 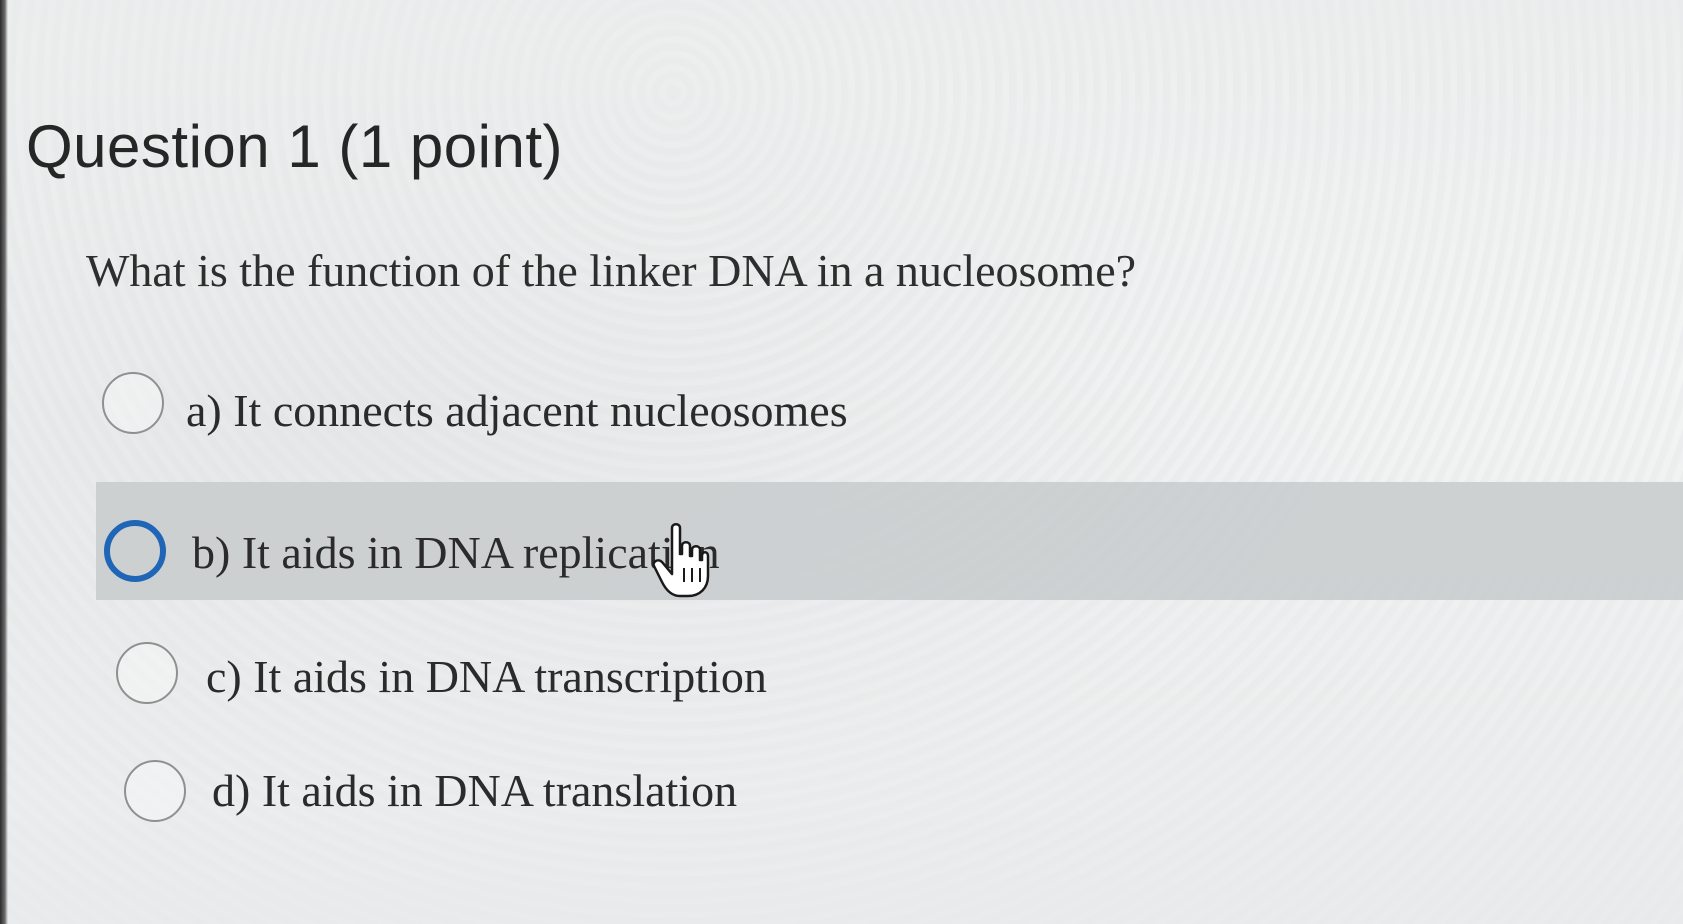 I want to click on monitor-bezel-edge, so click(x=4, y=462).